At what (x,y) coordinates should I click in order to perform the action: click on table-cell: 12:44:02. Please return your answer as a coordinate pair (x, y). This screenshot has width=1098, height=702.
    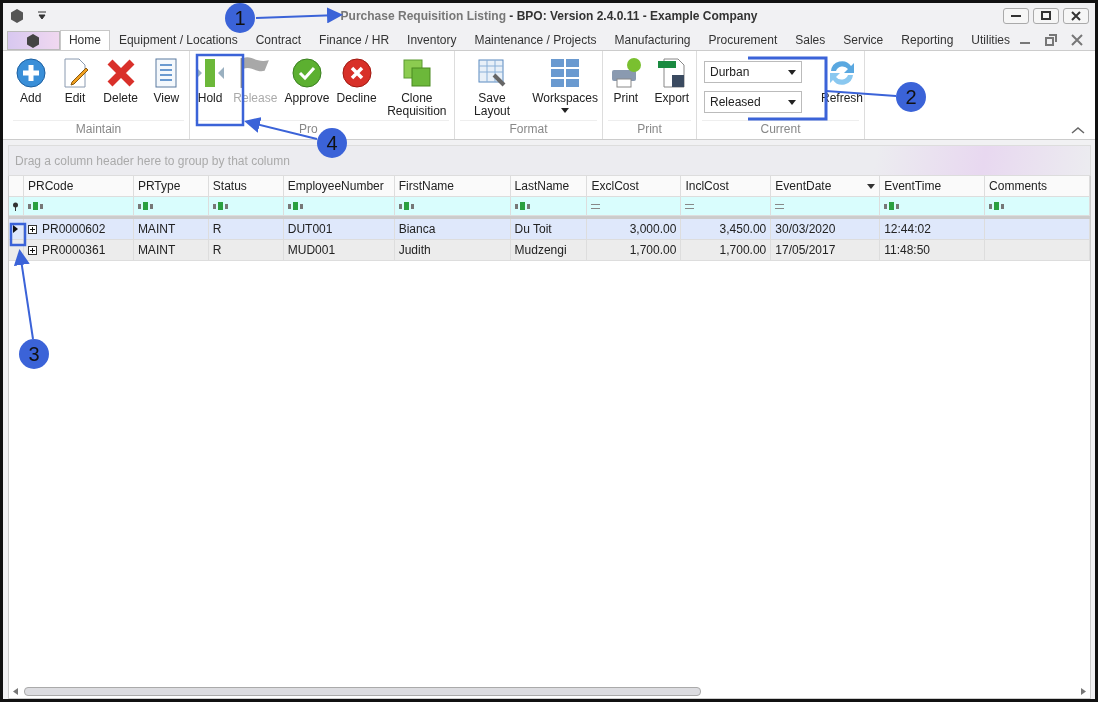
    Looking at the image, I should click on (907, 229).